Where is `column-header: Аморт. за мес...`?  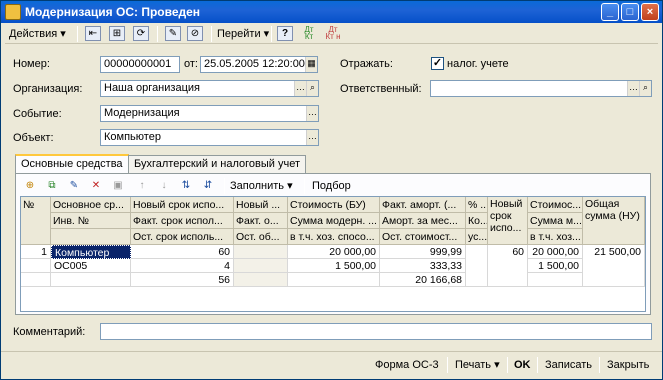 column-header: Аморт. за мес... is located at coordinates (423, 221).